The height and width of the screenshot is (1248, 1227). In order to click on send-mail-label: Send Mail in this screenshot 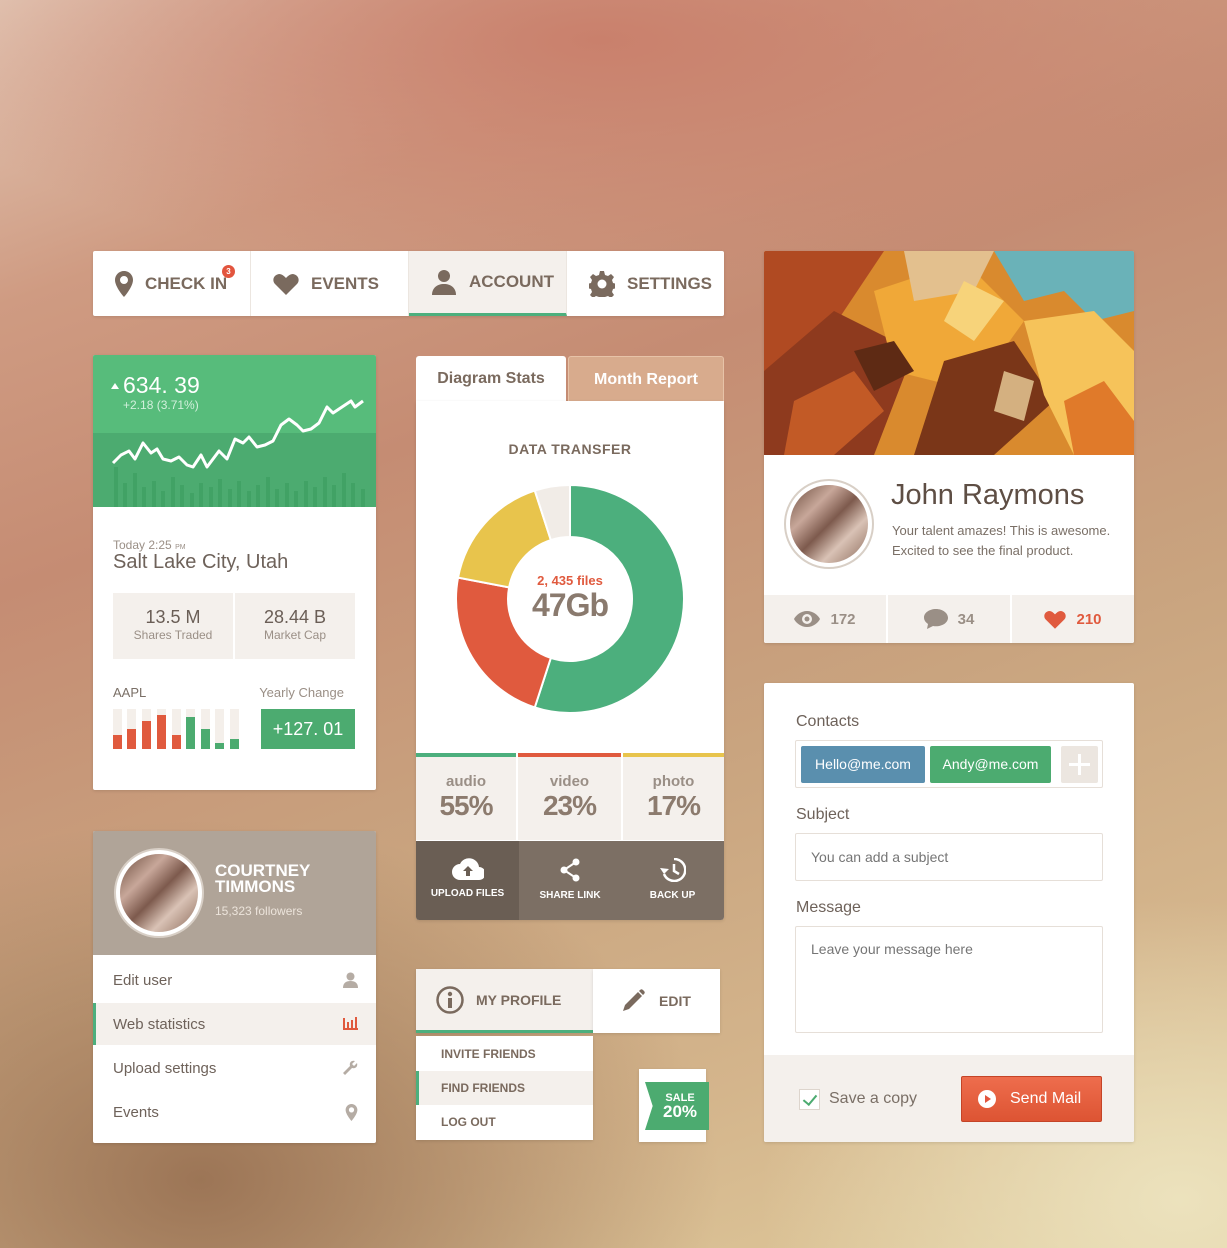, I will do `click(1046, 1098)`.